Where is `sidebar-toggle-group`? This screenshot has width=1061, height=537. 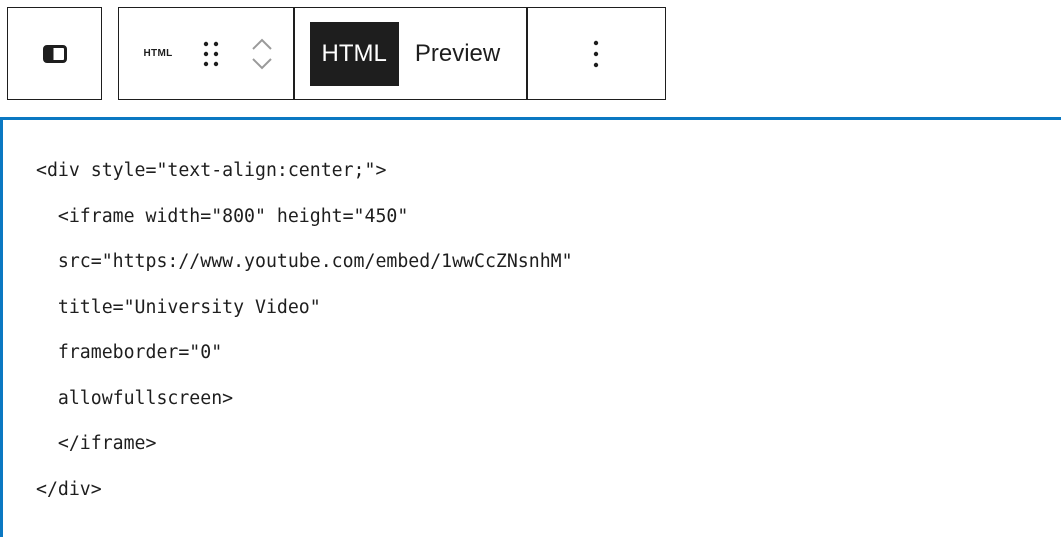 sidebar-toggle-group is located at coordinates (54, 53).